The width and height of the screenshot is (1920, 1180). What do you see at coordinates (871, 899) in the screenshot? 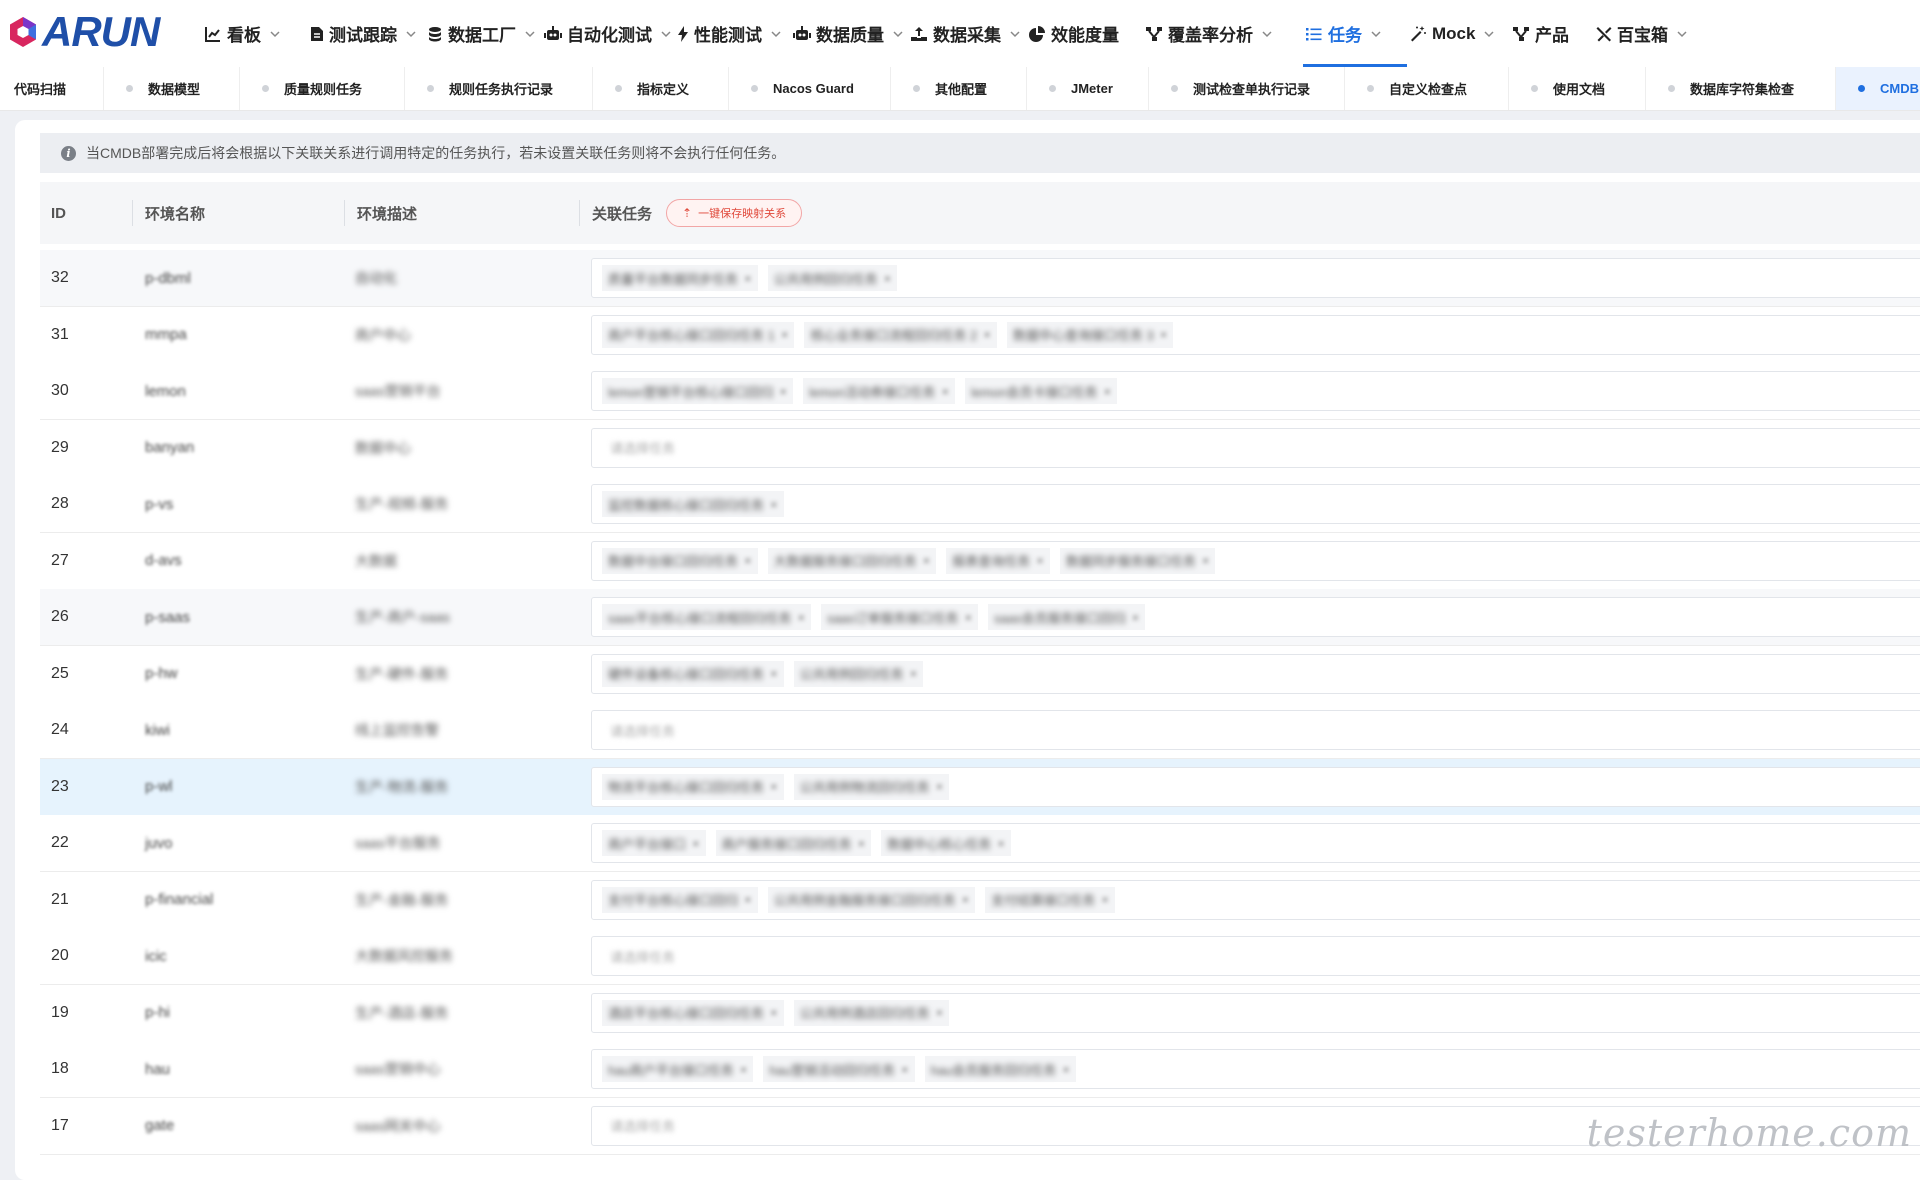
I see `task-tag: 公共用例金融服务接口回归任务 ×` at bounding box center [871, 899].